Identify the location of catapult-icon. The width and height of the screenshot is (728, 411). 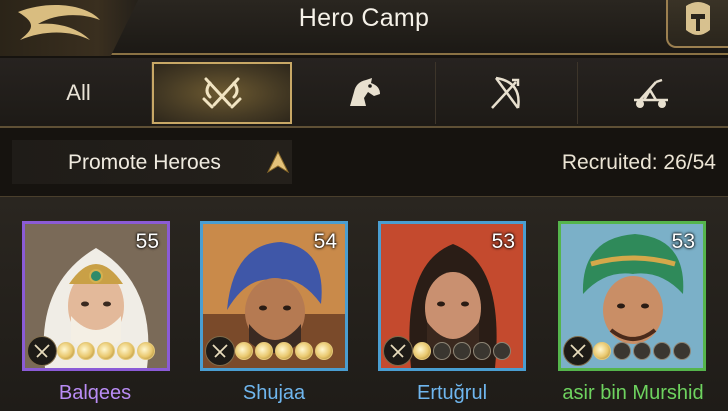
(651, 93).